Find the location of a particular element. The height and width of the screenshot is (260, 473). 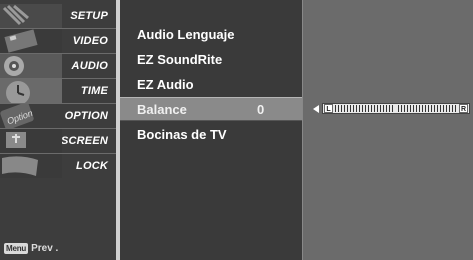

screen-icon is located at coordinates (31, 141).